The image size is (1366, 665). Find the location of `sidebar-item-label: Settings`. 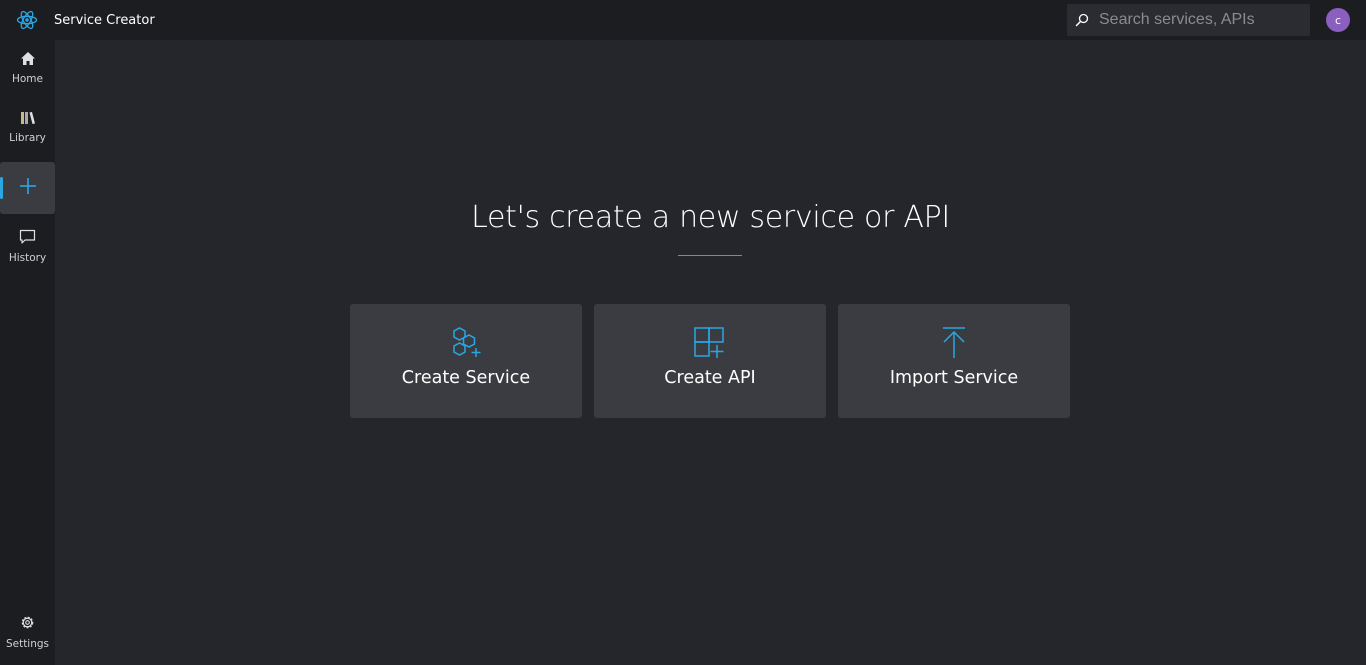

sidebar-item-label: Settings is located at coordinates (27, 644).